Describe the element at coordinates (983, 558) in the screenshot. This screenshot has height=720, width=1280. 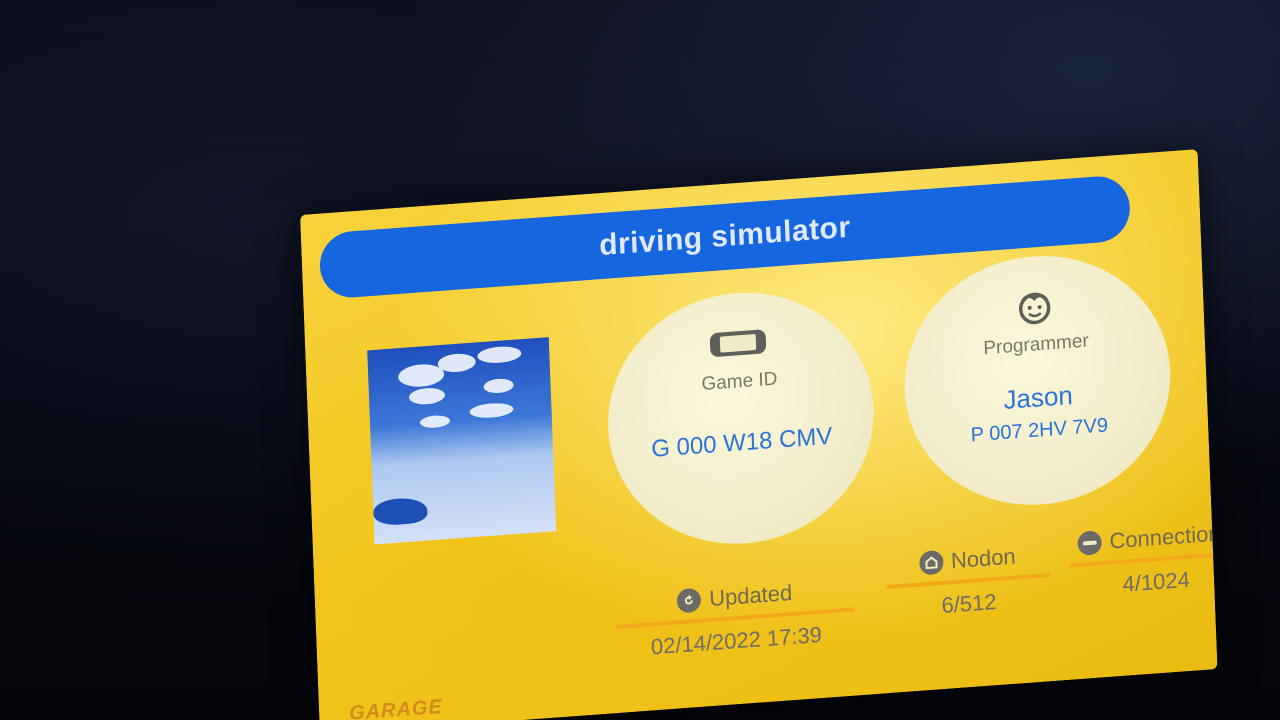
I see `nodon-label: Nodon` at that location.